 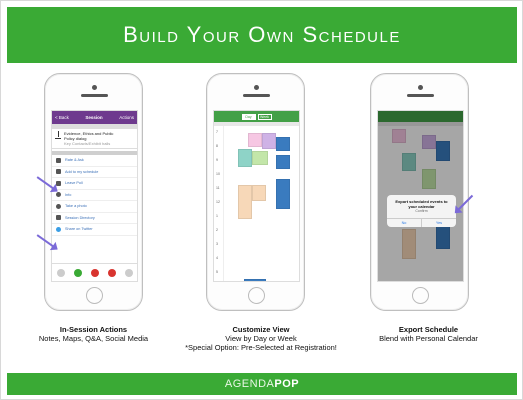 I want to click on menu-item-label: Leave Poll, so click(x=74, y=183).